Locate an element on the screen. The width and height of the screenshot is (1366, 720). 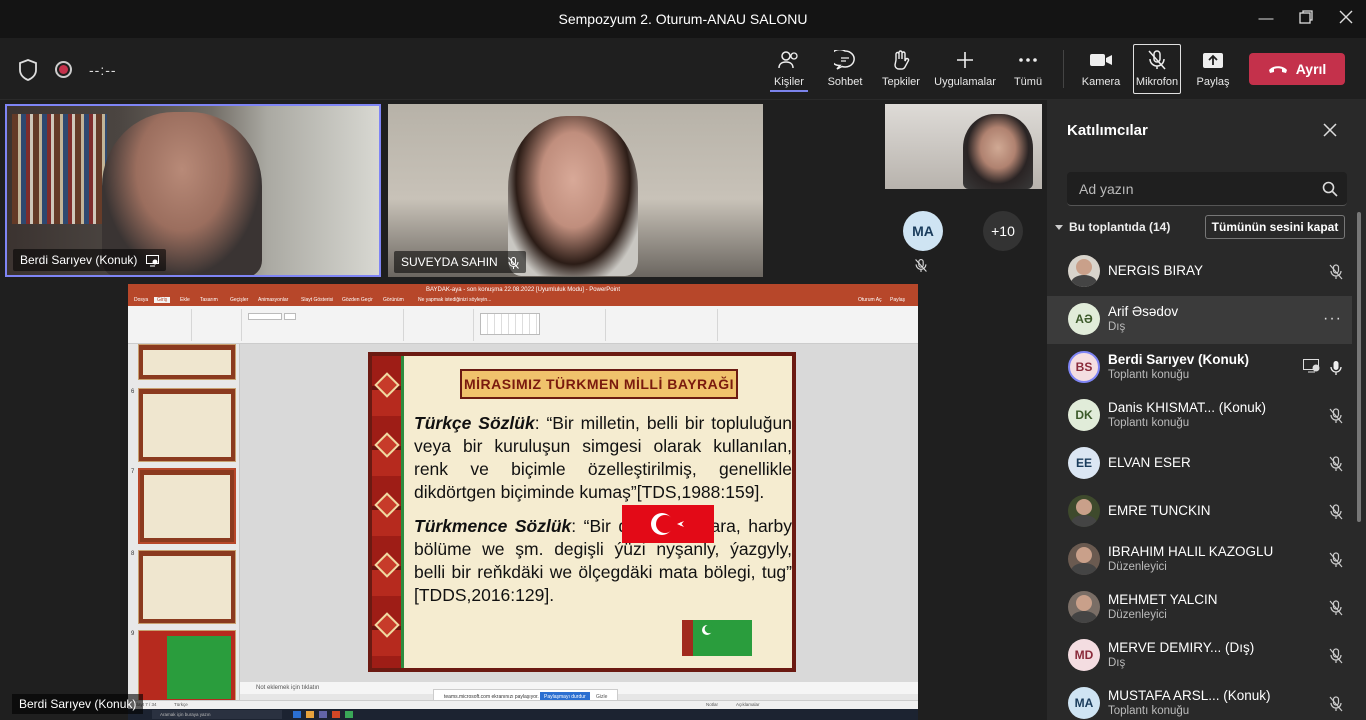
chat-button: Sohbet is located at coordinates (845, 71).